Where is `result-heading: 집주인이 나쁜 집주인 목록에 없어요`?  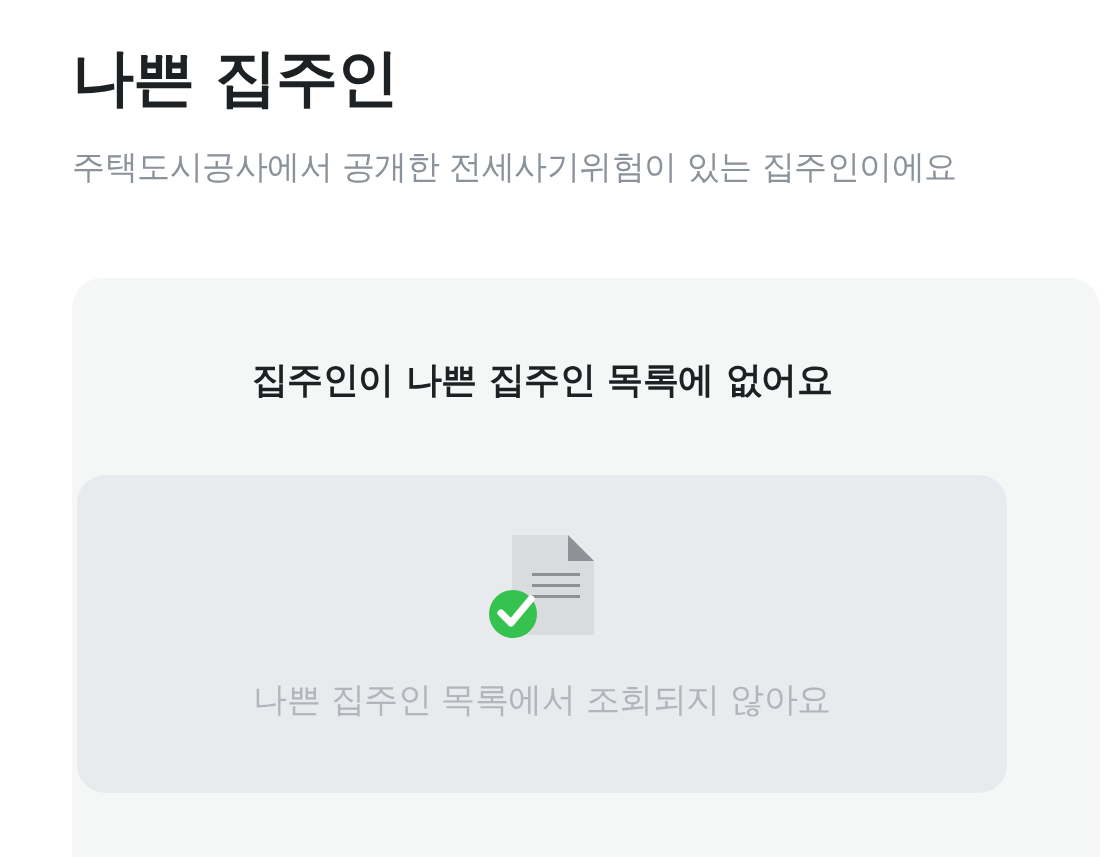 result-heading: 집주인이 나쁜 집주인 목록에 없어요 is located at coordinates (542, 379).